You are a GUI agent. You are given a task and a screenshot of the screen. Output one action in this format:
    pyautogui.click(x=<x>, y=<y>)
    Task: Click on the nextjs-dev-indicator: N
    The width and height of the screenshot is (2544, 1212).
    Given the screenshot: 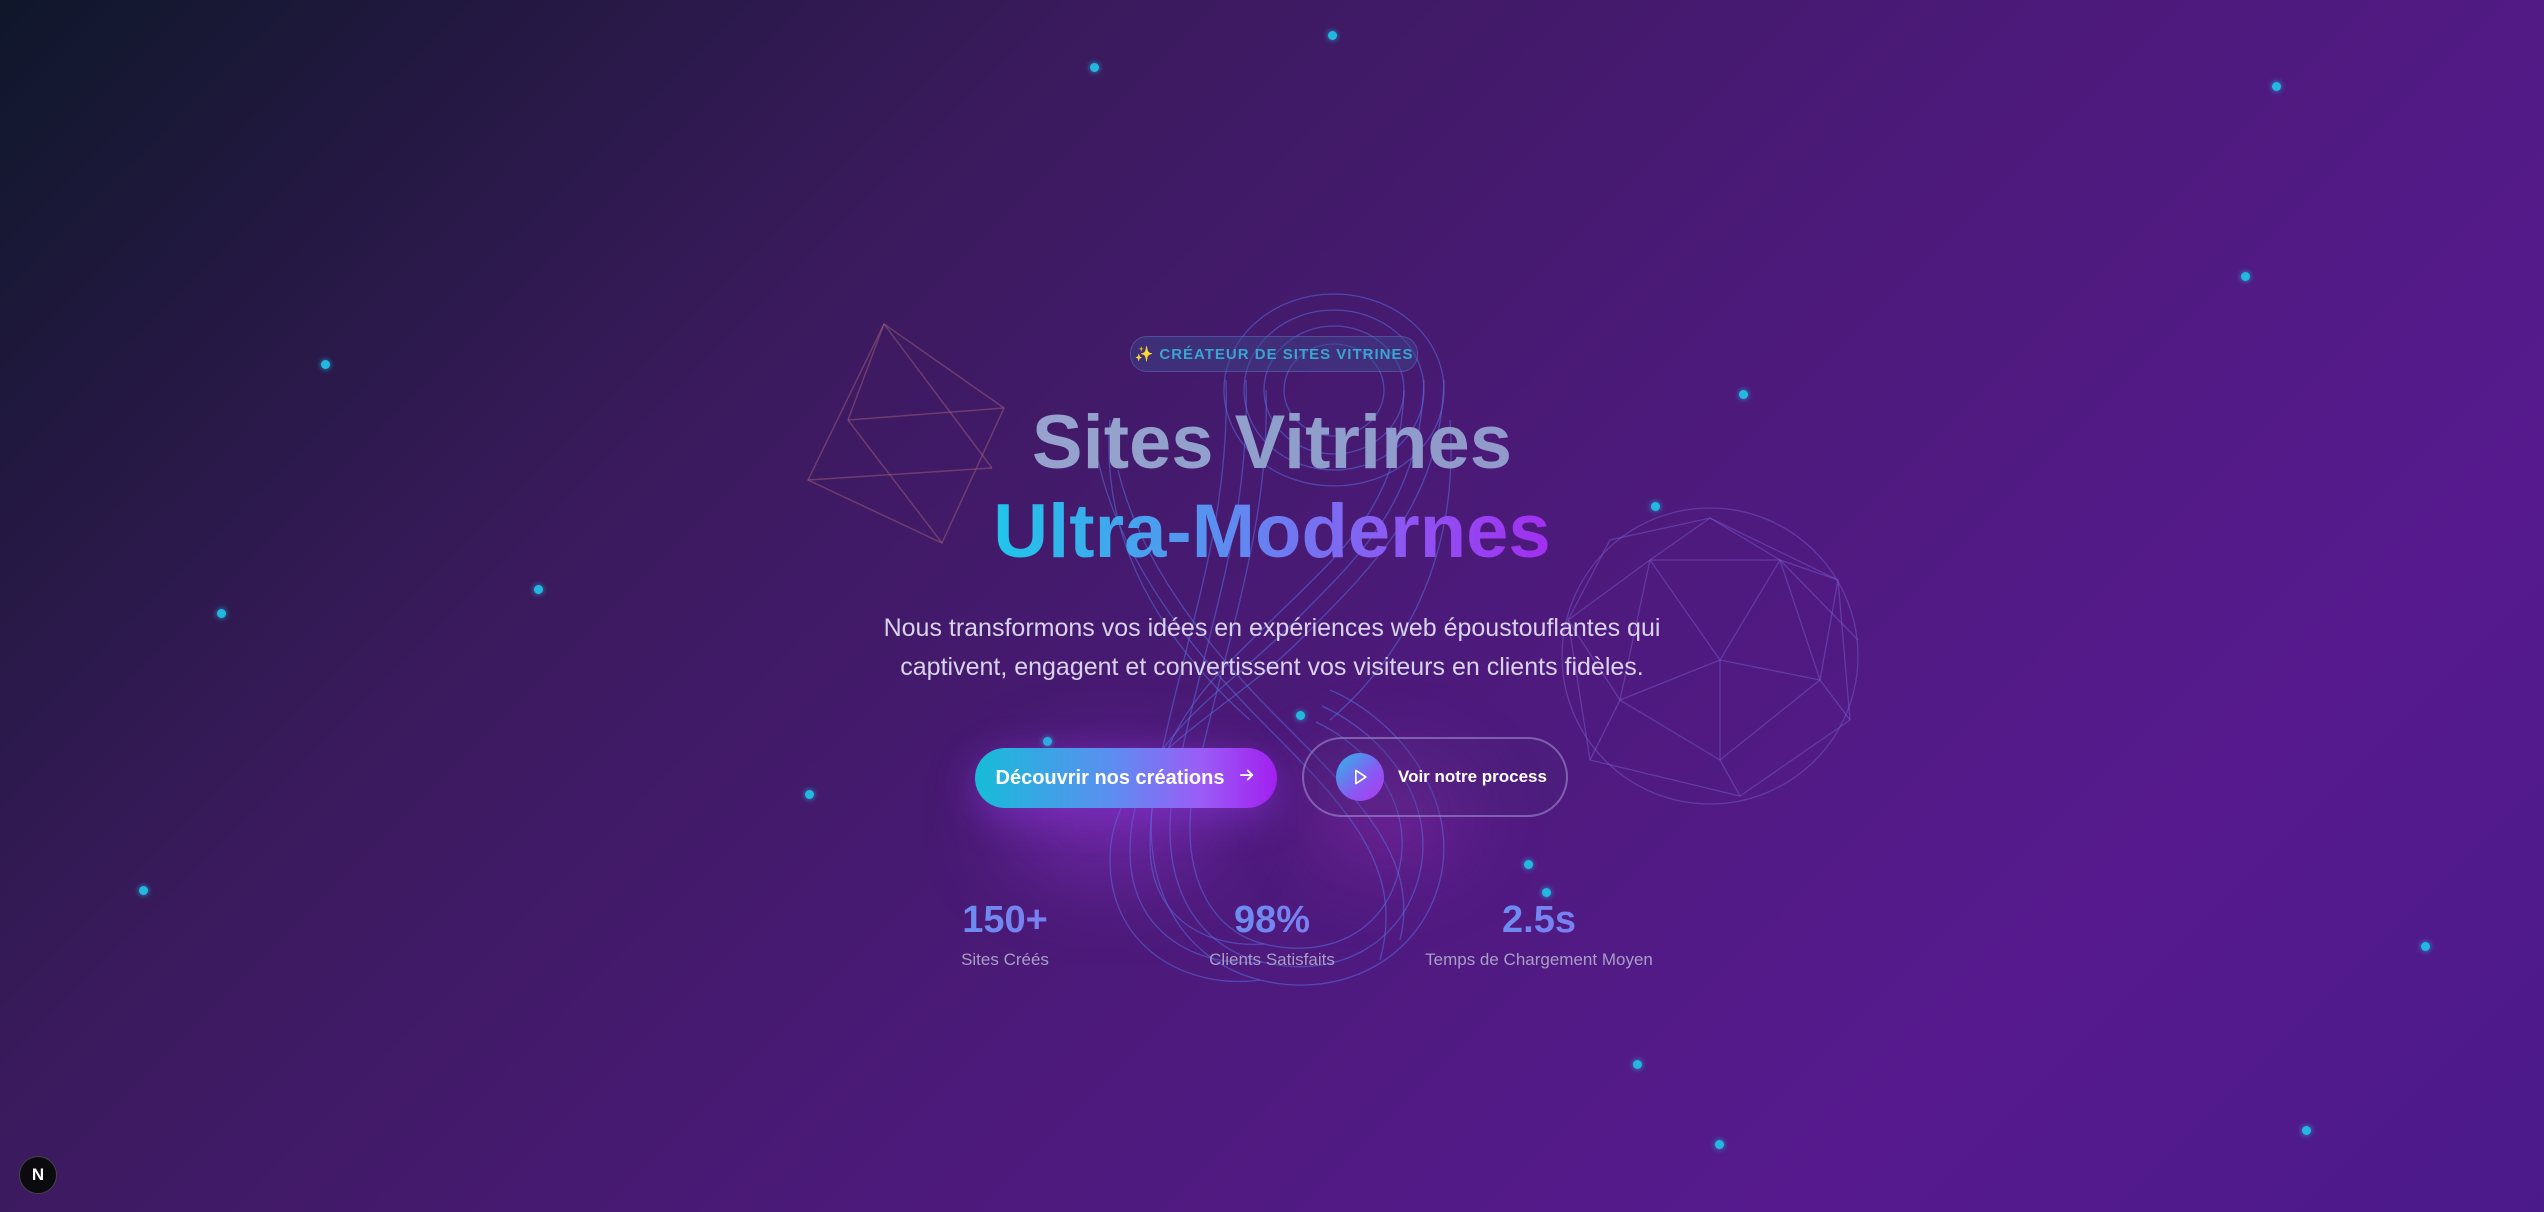 What is the action you would take?
    pyautogui.click(x=38, y=1175)
    